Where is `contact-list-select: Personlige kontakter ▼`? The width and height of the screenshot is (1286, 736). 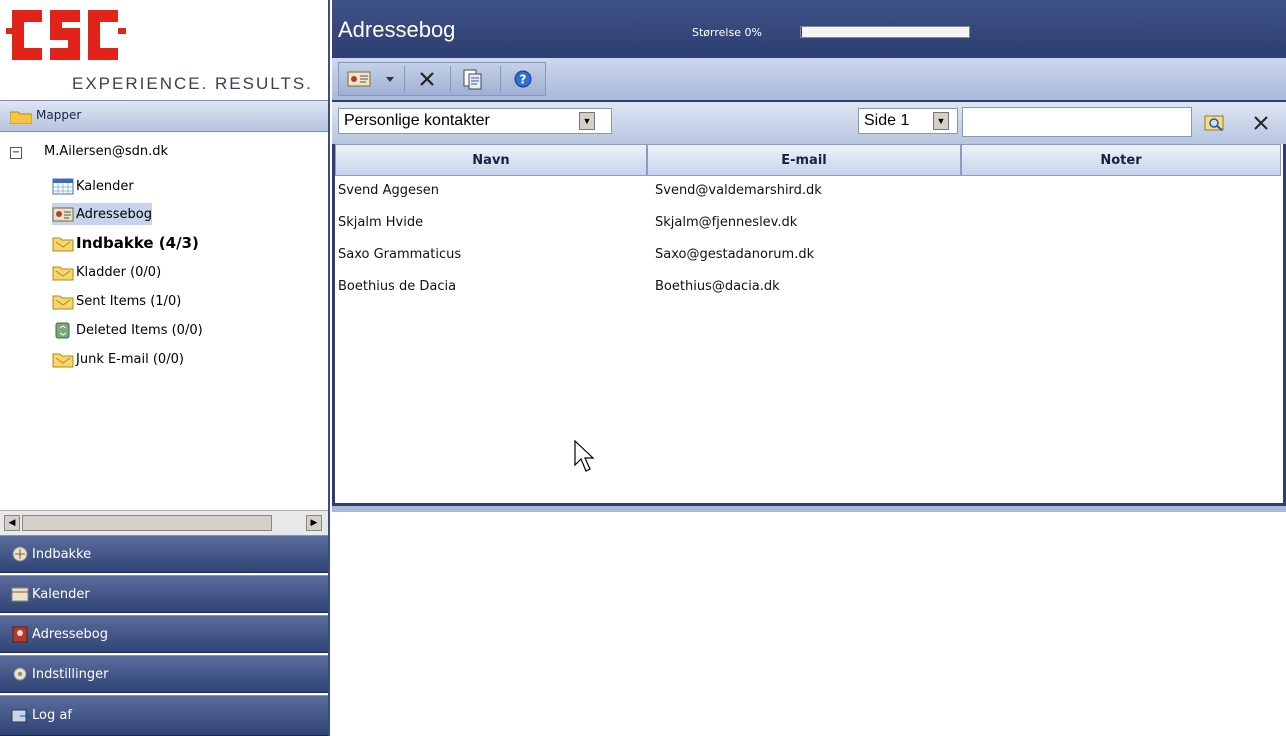 contact-list-select: Personlige kontakter ▼ is located at coordinates (475, 121).